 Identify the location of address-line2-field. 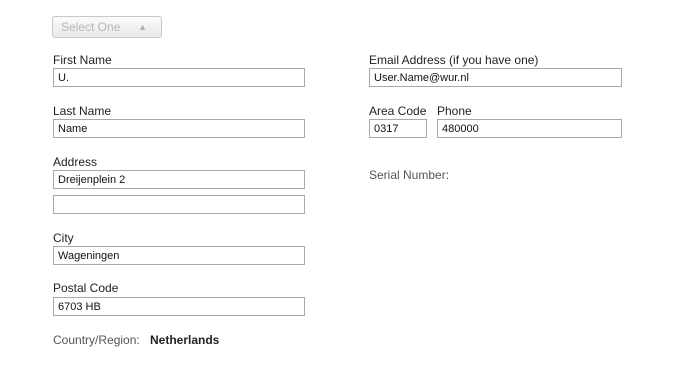
(179, 204).